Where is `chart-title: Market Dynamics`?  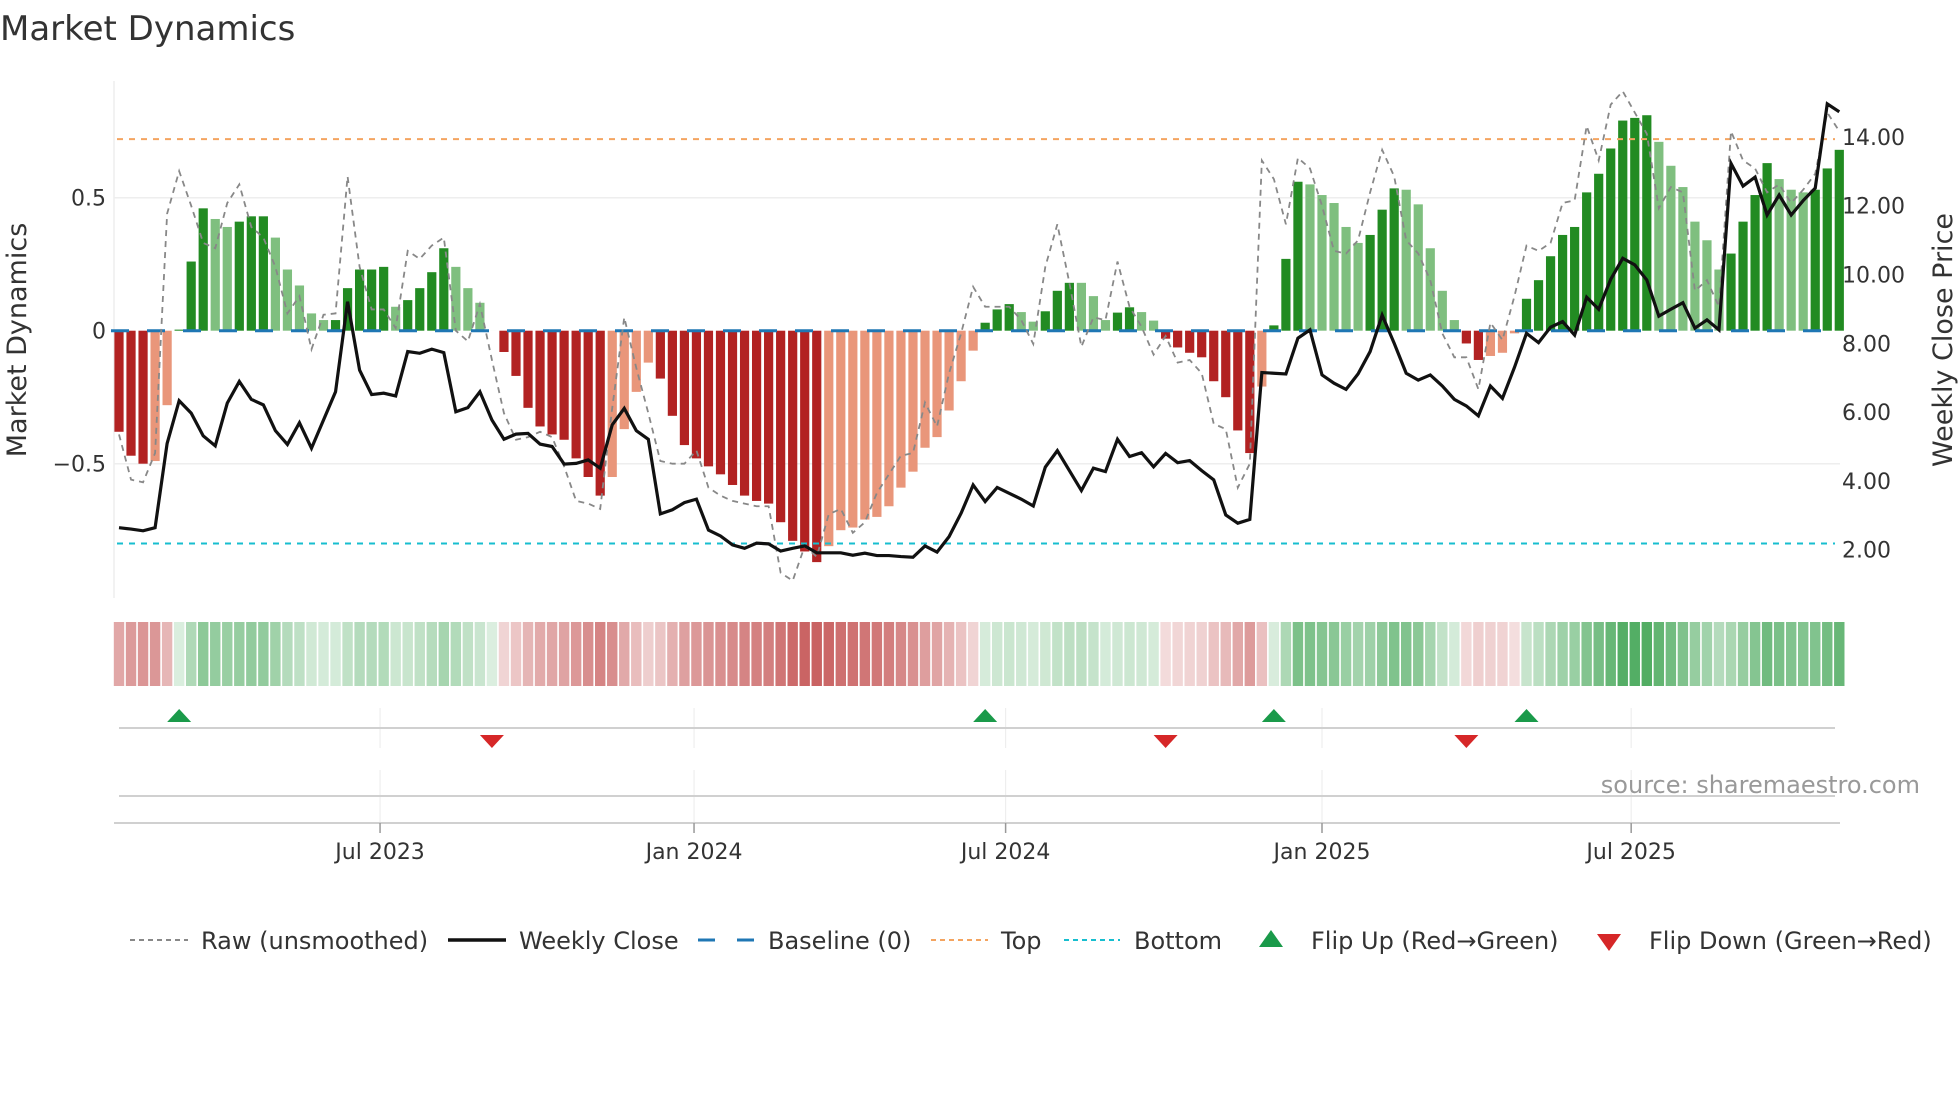
chart-title: Market Dynamics is located at coordinates (147, 29).